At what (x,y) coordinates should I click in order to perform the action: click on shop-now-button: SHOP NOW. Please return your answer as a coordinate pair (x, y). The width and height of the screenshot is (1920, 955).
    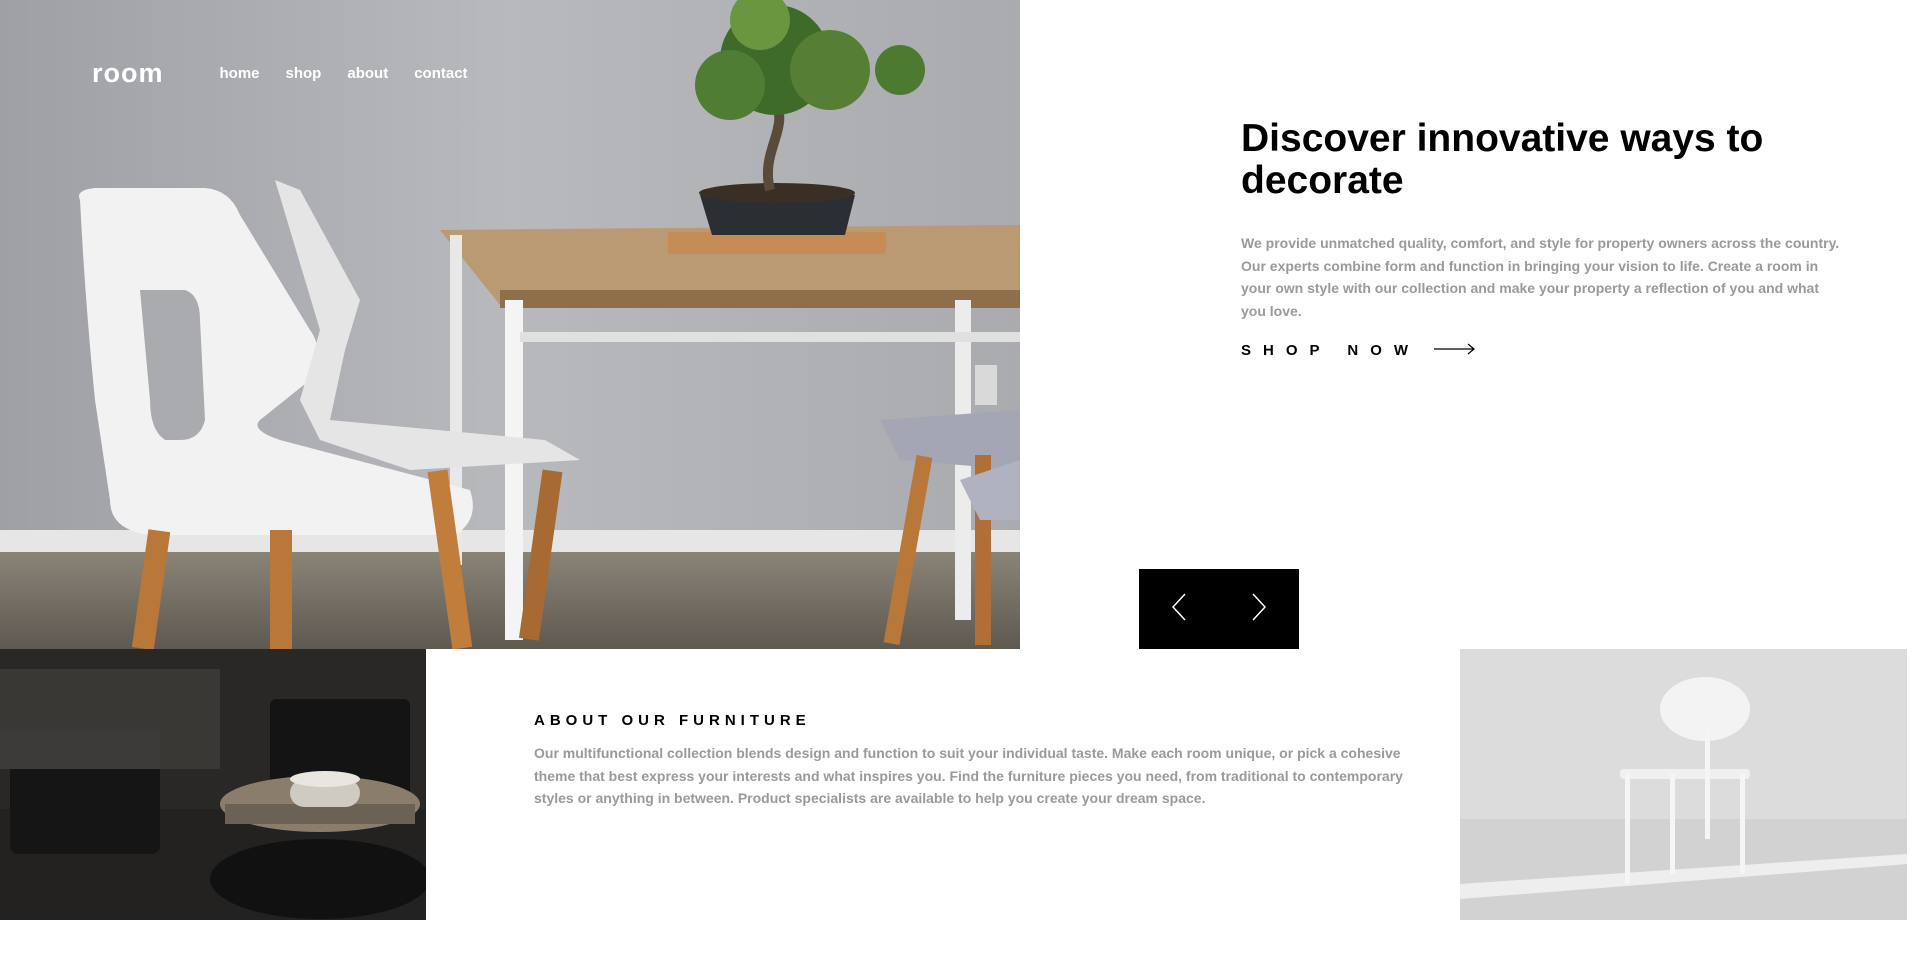
    Looking at the image, I should click on (1543, 350).